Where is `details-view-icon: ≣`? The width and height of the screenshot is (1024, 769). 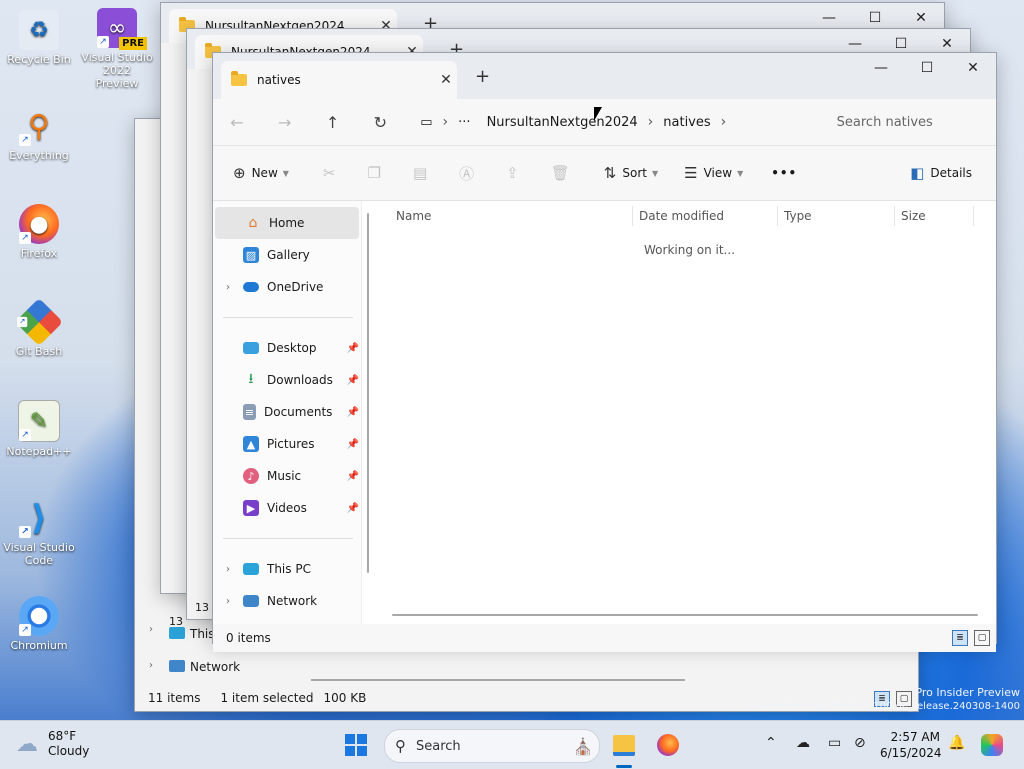 details-view-icon: ≣ is located at coordinates (960, 638).